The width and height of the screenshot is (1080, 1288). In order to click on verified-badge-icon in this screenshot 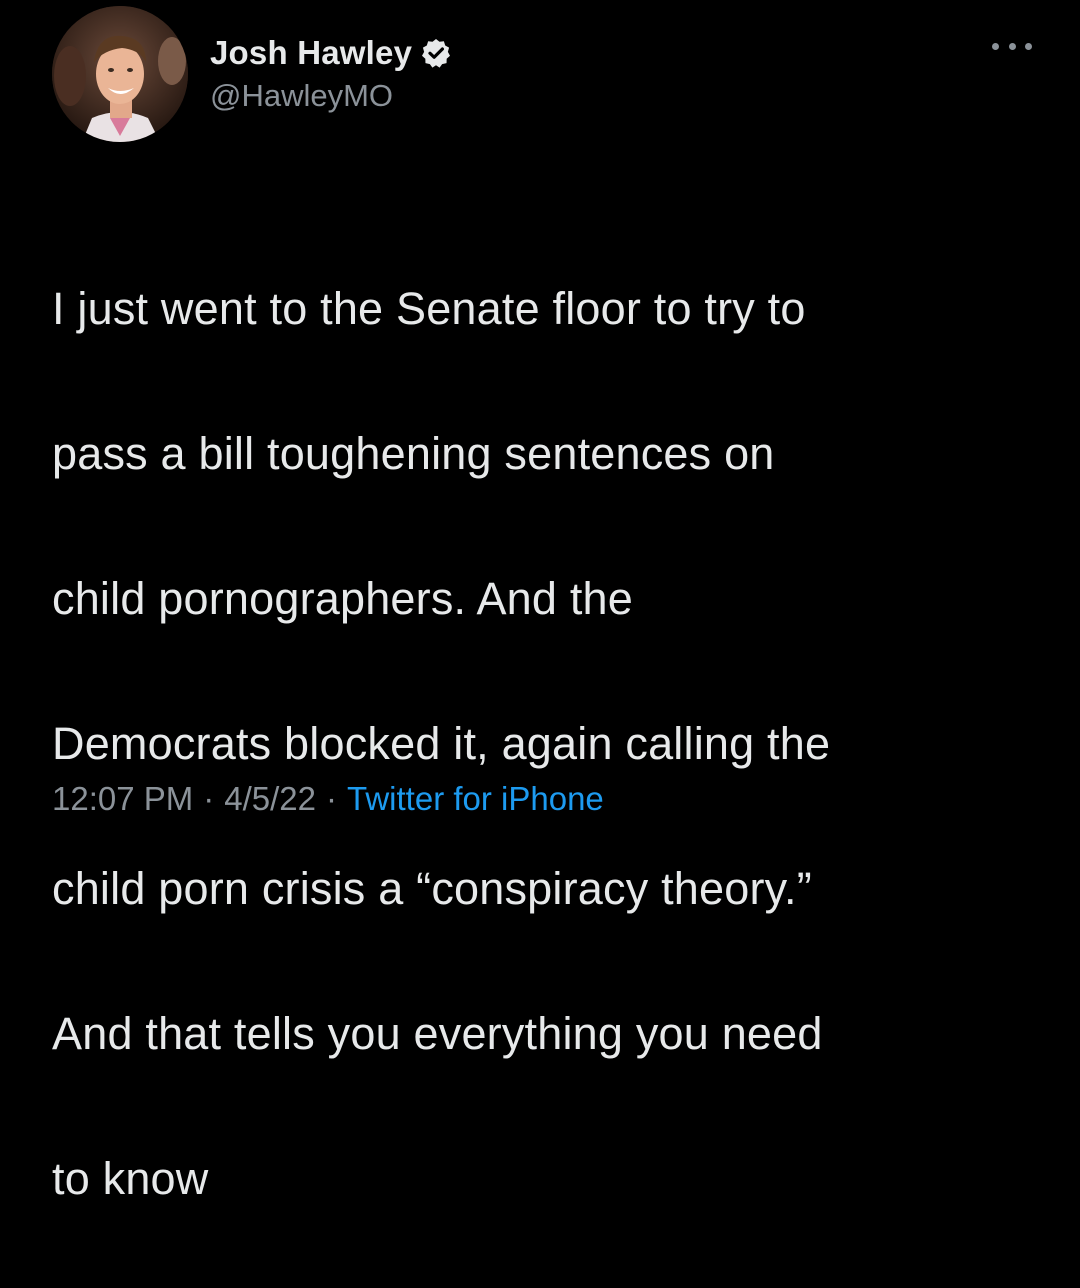, I will do `click(436, 53)`.